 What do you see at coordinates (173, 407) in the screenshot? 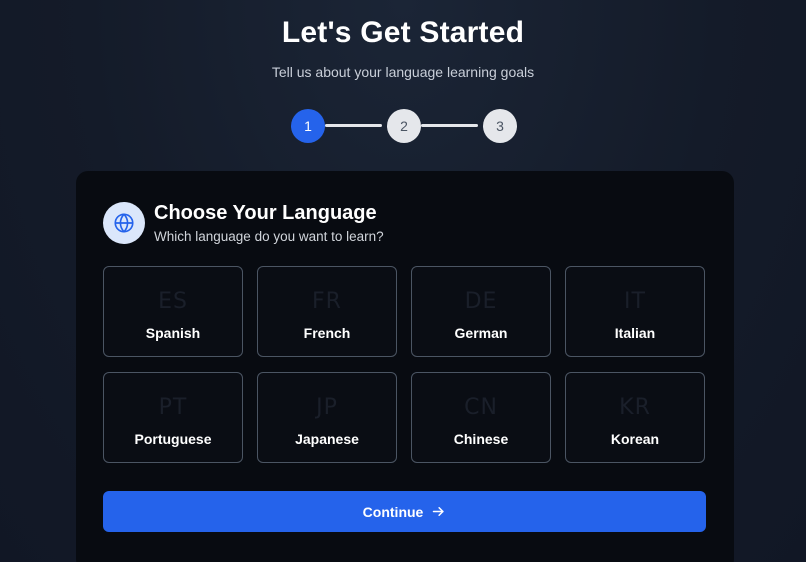
I see `language-code: PT` at bounding box center [173, 407].